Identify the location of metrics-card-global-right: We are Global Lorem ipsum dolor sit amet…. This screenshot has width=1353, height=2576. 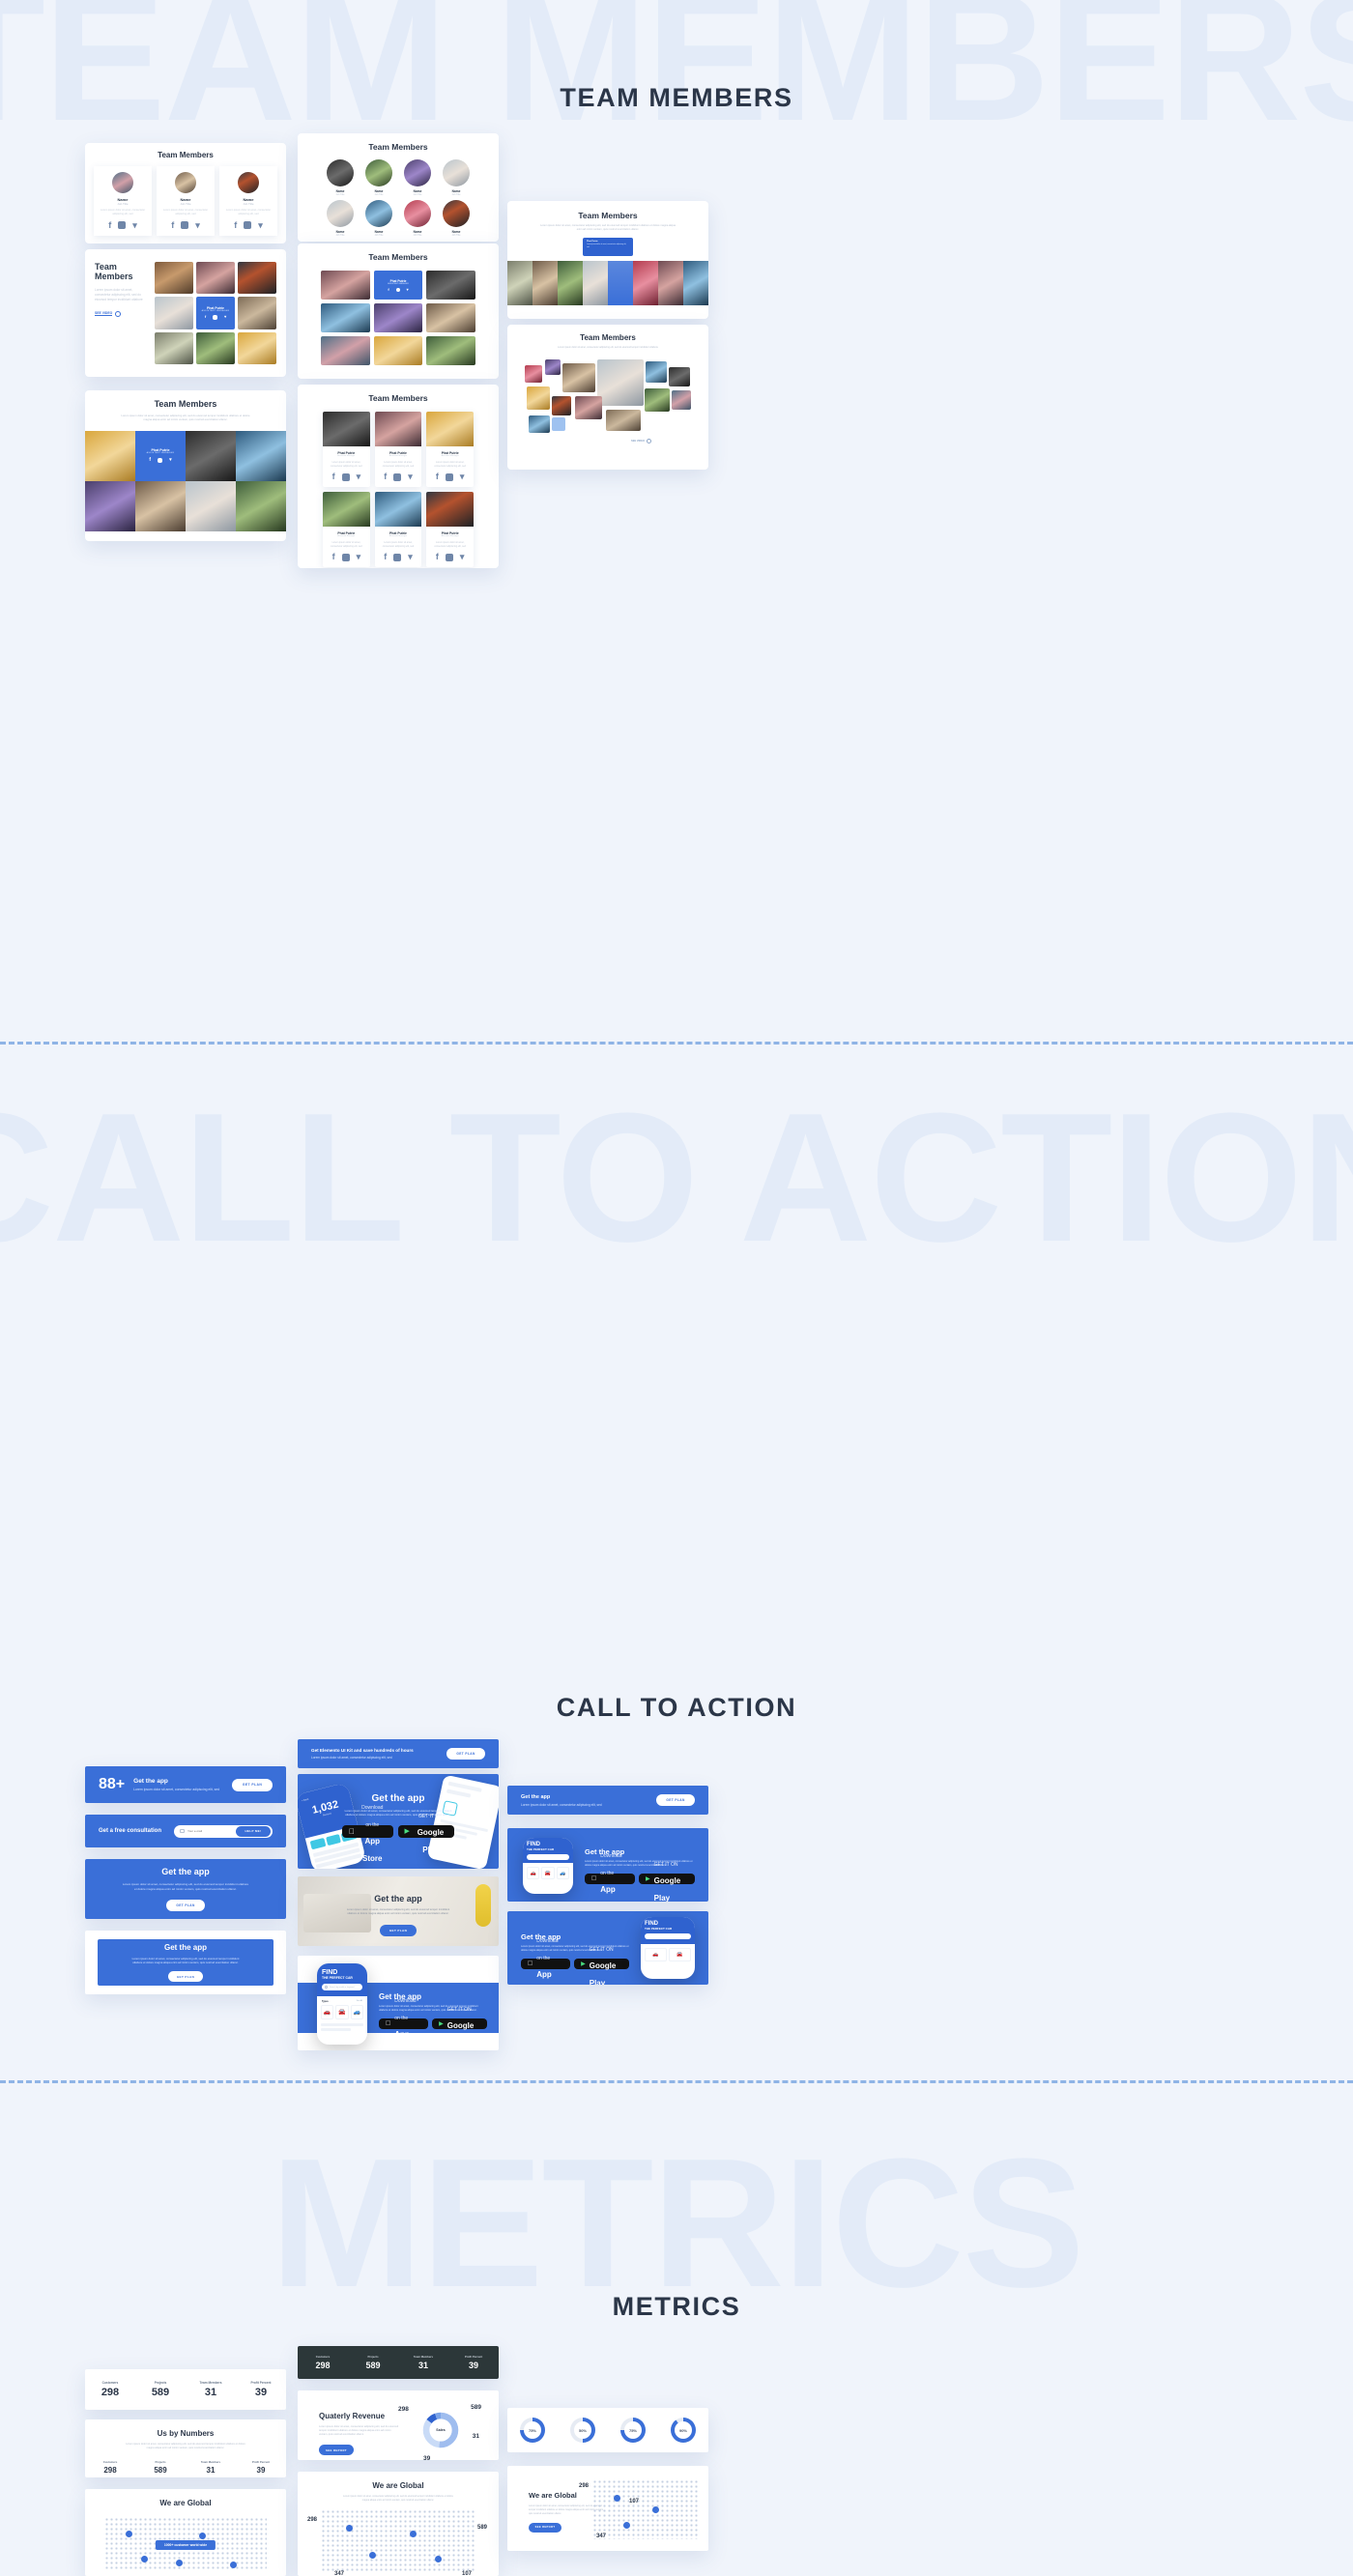
(607, 2509).